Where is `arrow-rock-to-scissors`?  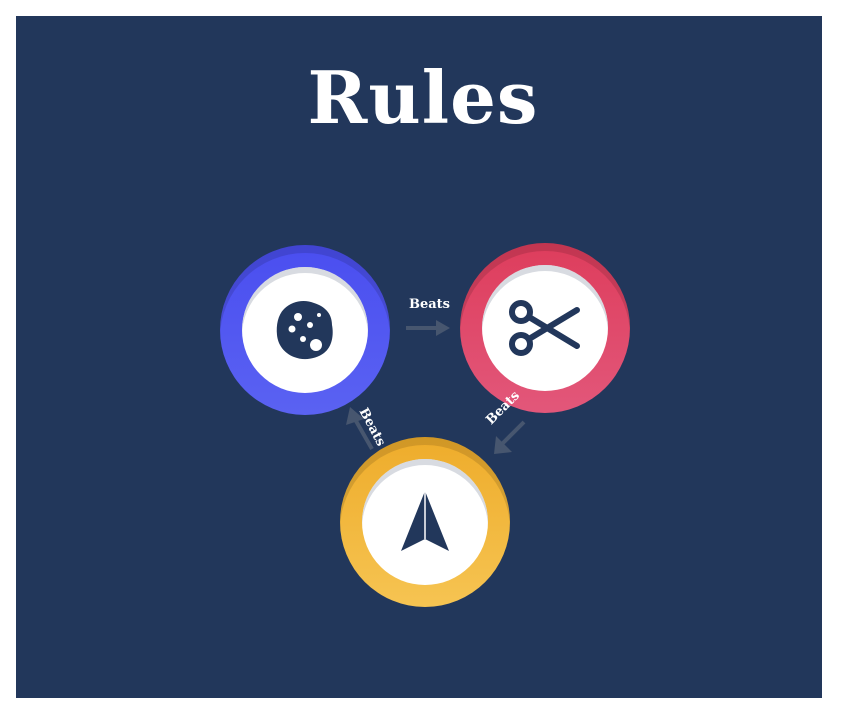
arrow-rock-to-scissors is located at coordinates (428, 328).